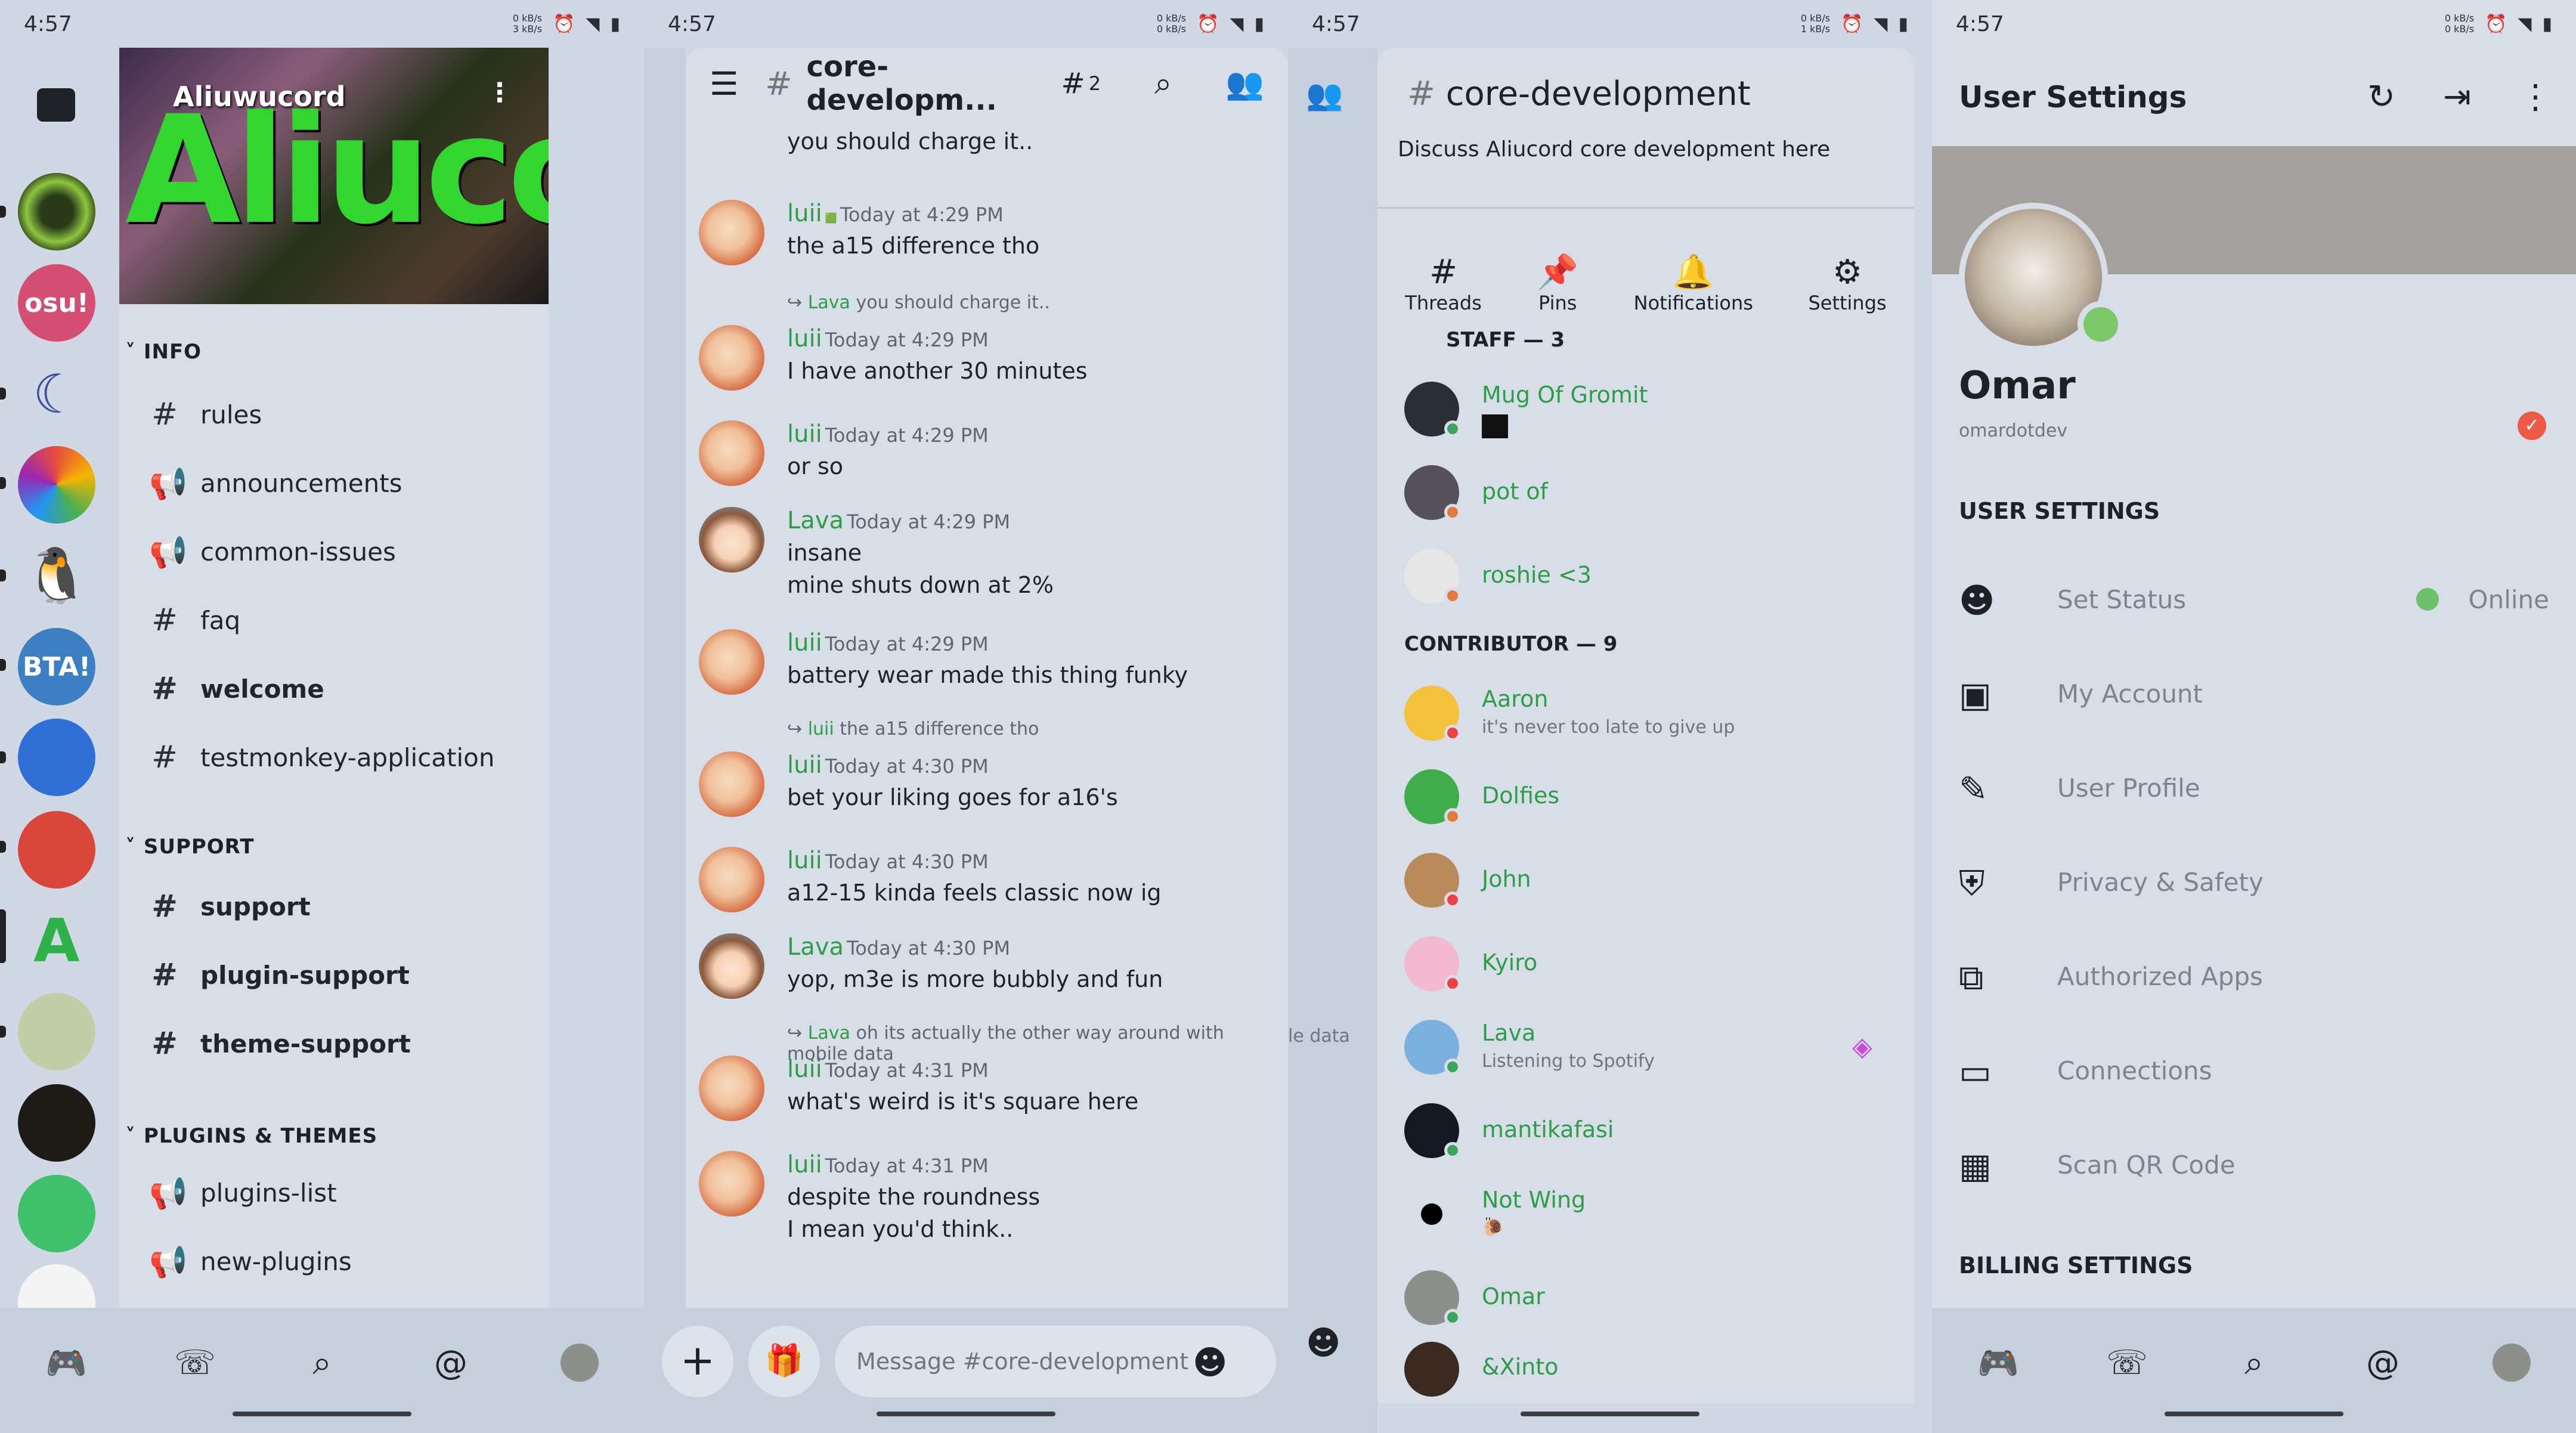  What do you see at coordinates (1847, 283) in the screenshot?
I see `settings-action: ⚙ Settings` at bounding box center [1847, 283].